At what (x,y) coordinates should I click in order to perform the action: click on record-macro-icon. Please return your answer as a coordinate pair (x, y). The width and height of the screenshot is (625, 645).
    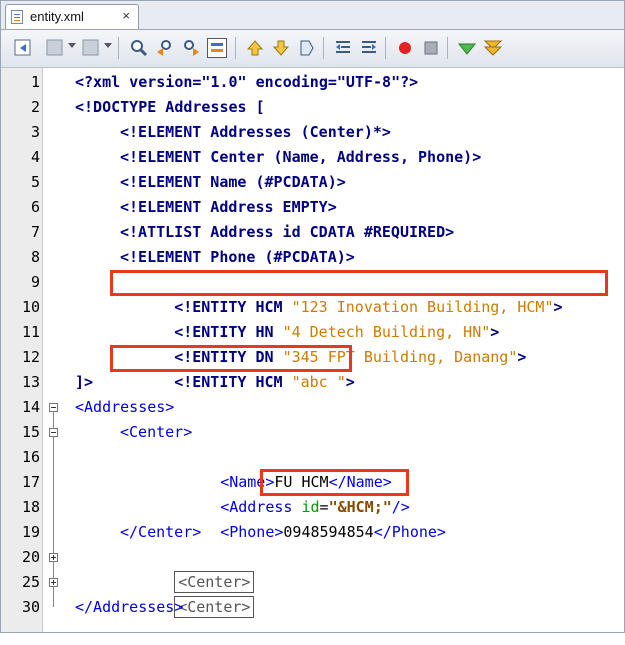
    Looking at the image, I should click on (405, 48).